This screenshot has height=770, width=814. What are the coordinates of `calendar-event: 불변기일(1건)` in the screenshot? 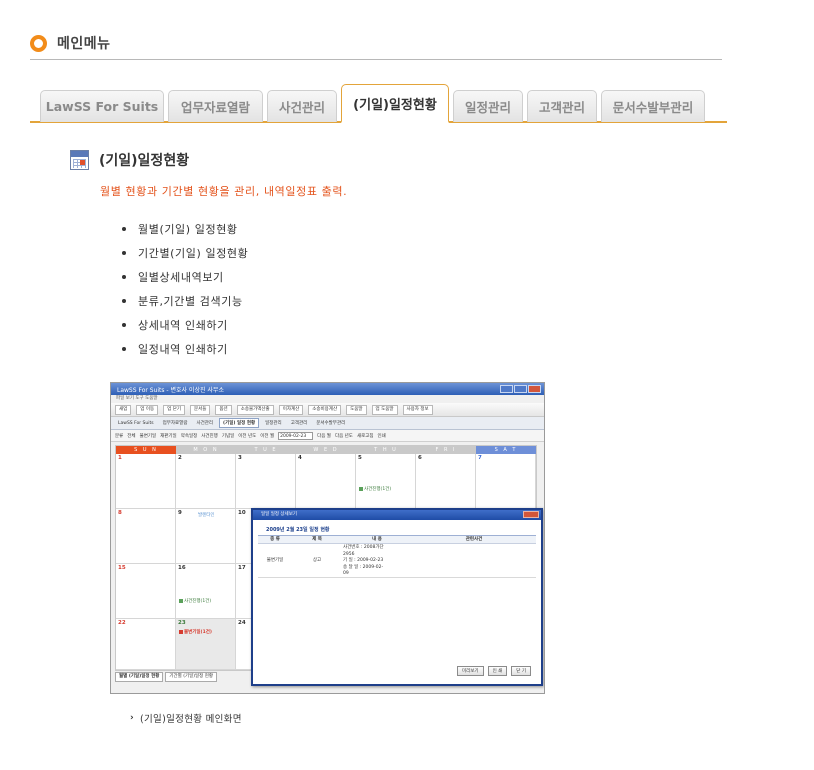 It's located at (195, 632).